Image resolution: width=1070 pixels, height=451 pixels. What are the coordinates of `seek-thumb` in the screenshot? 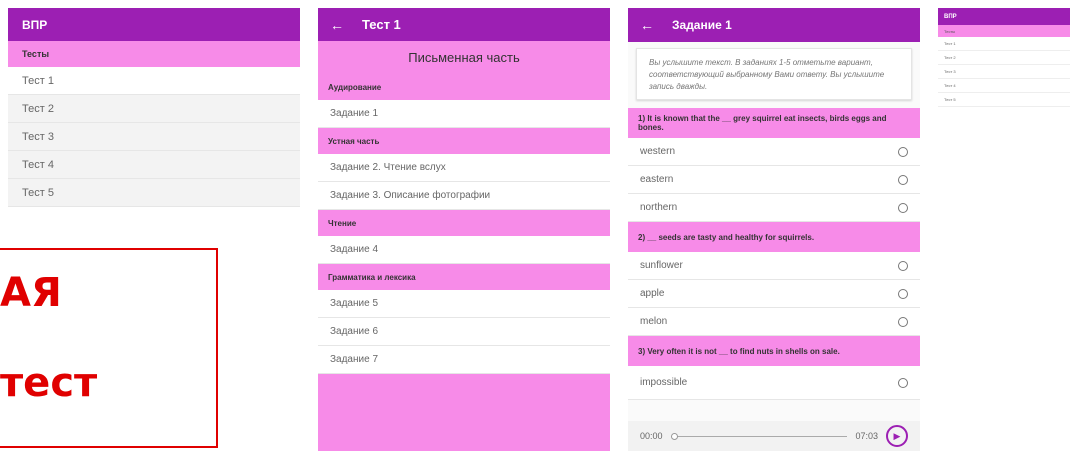 It's located at (674, 436).